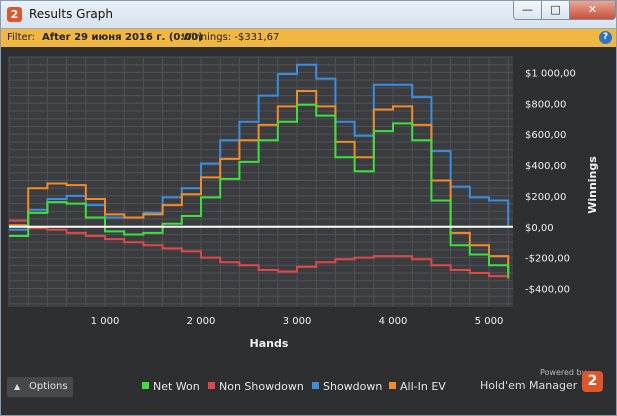 The width and height of the screenshot is (617, 416). Describe the element at coordinates (48, 386) in the screenshot. I see `options-label: Options` at that location.